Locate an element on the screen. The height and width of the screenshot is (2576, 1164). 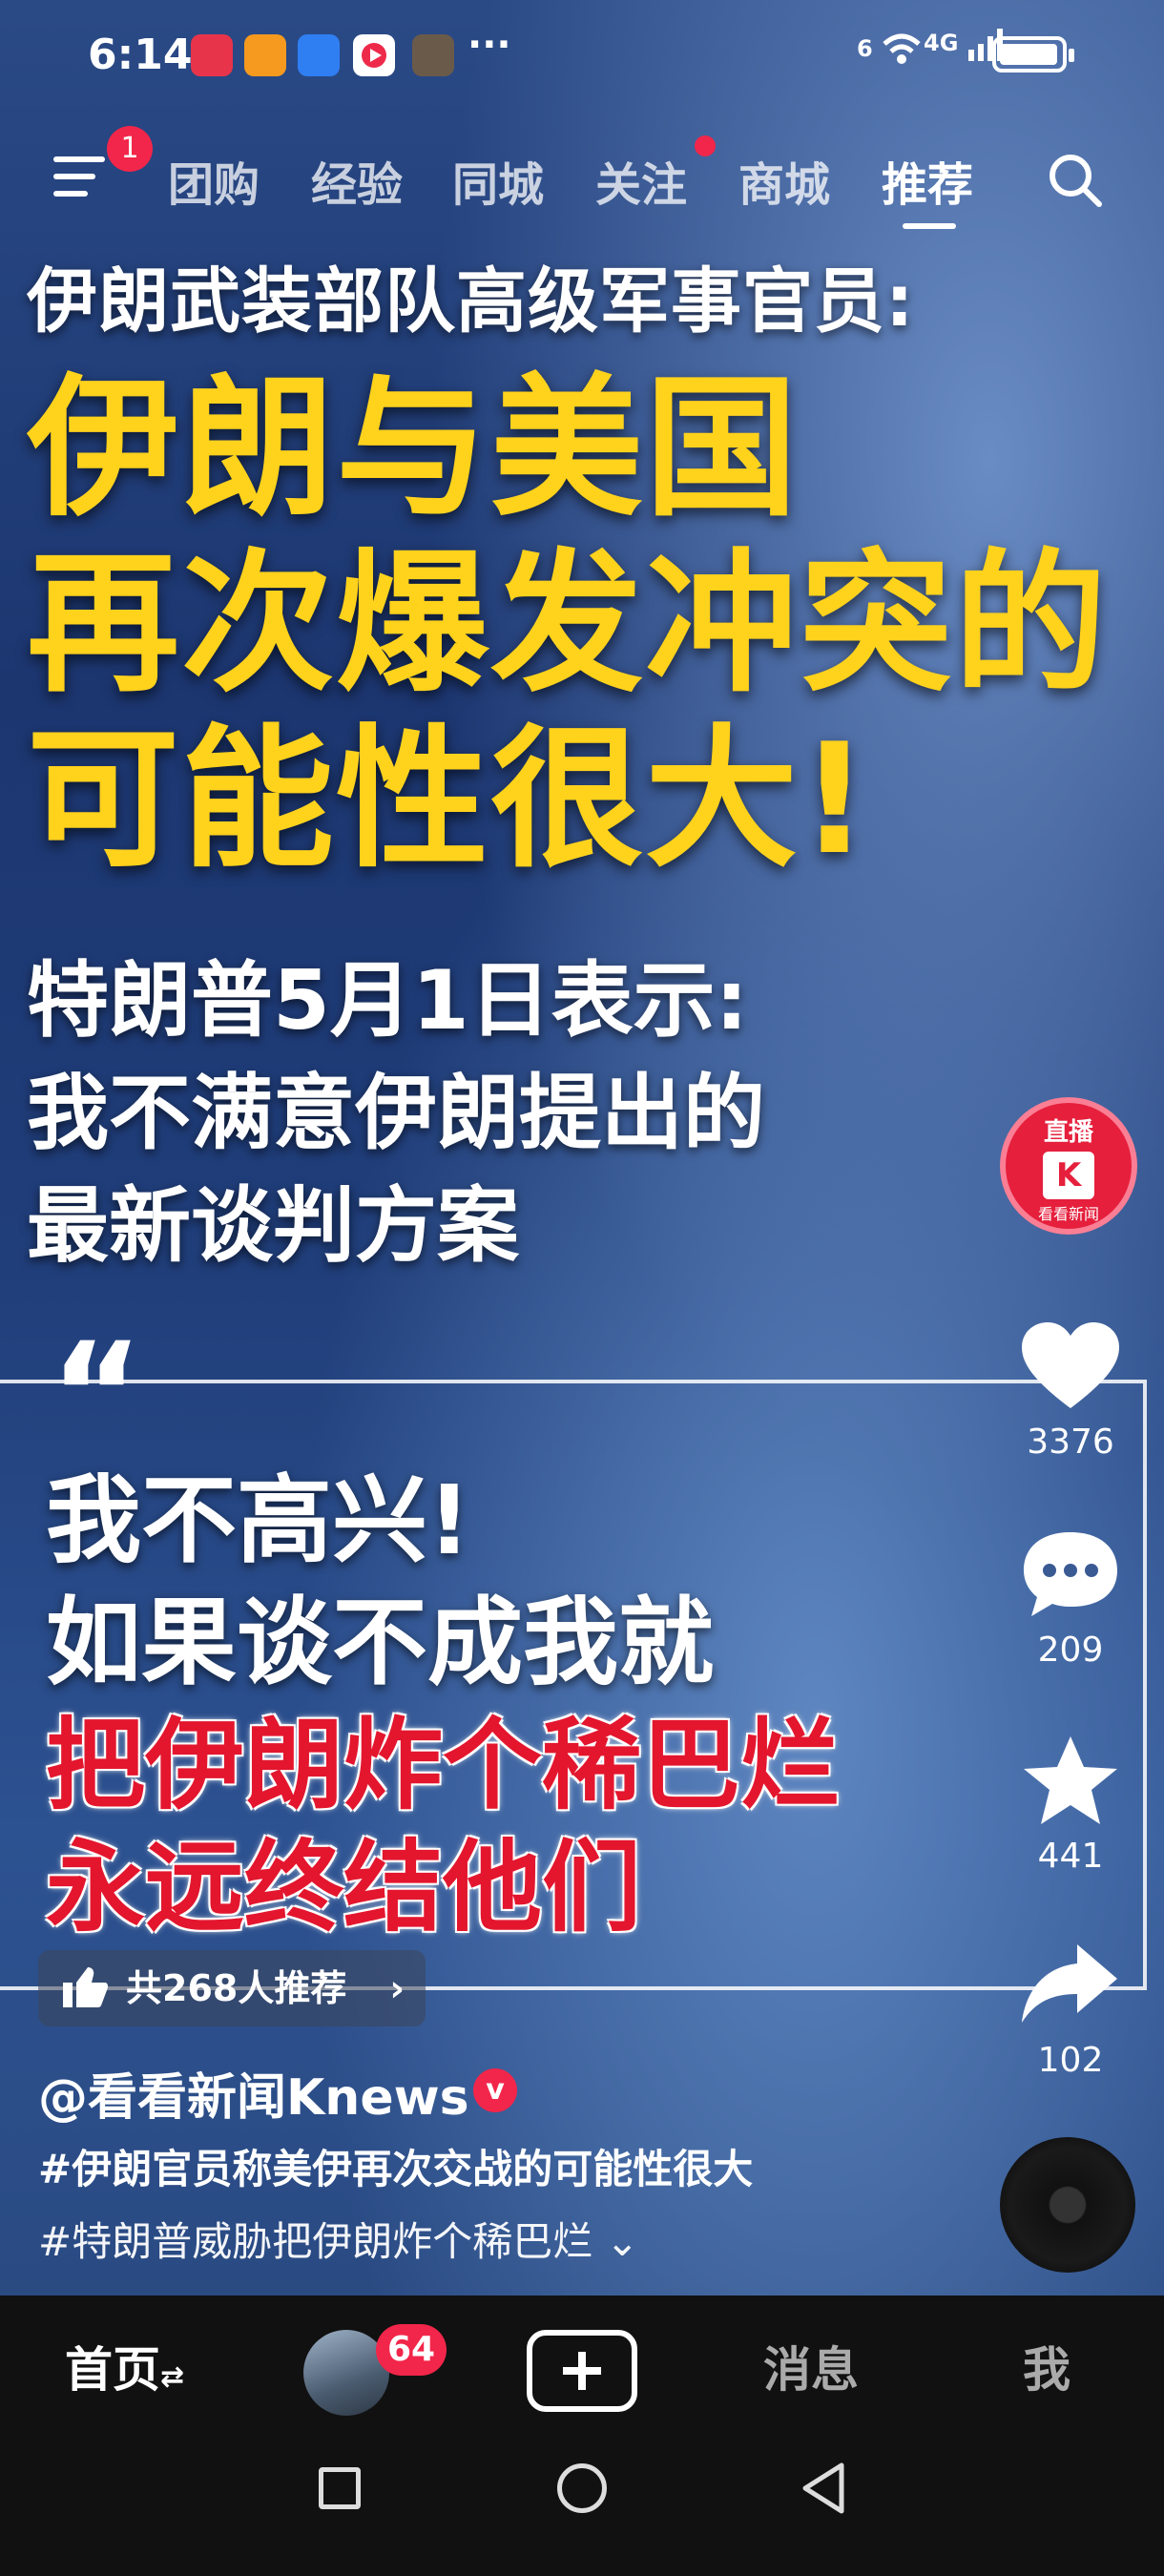
thumbs-up-icon is located at coordinates (86, 1987).